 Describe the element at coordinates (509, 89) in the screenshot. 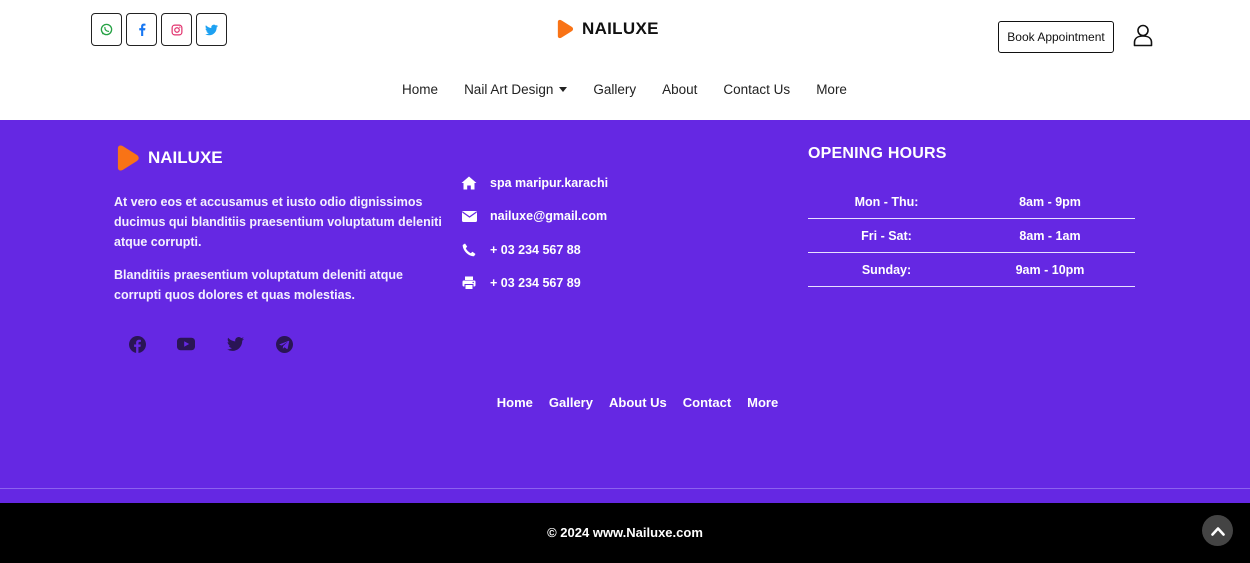

I see `nav-label: Nail Art Design` at that location.